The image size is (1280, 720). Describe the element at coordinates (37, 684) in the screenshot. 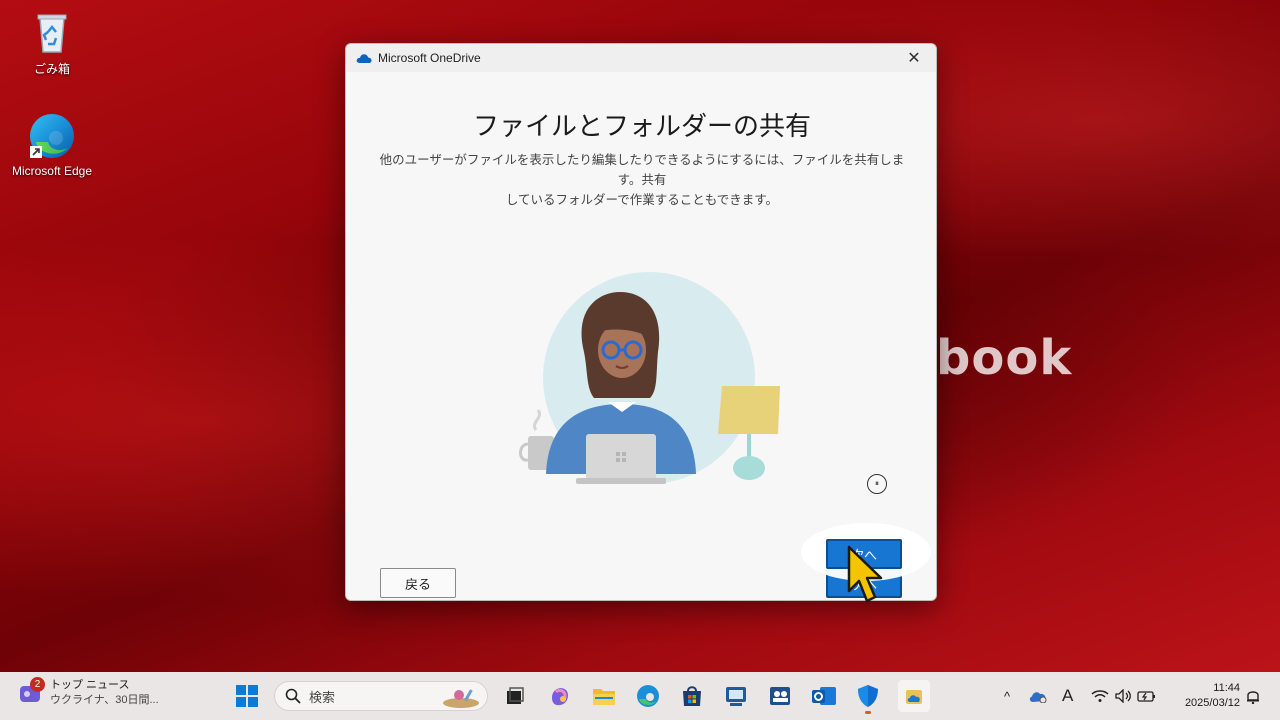

I see `news-badge: 2` at that location.